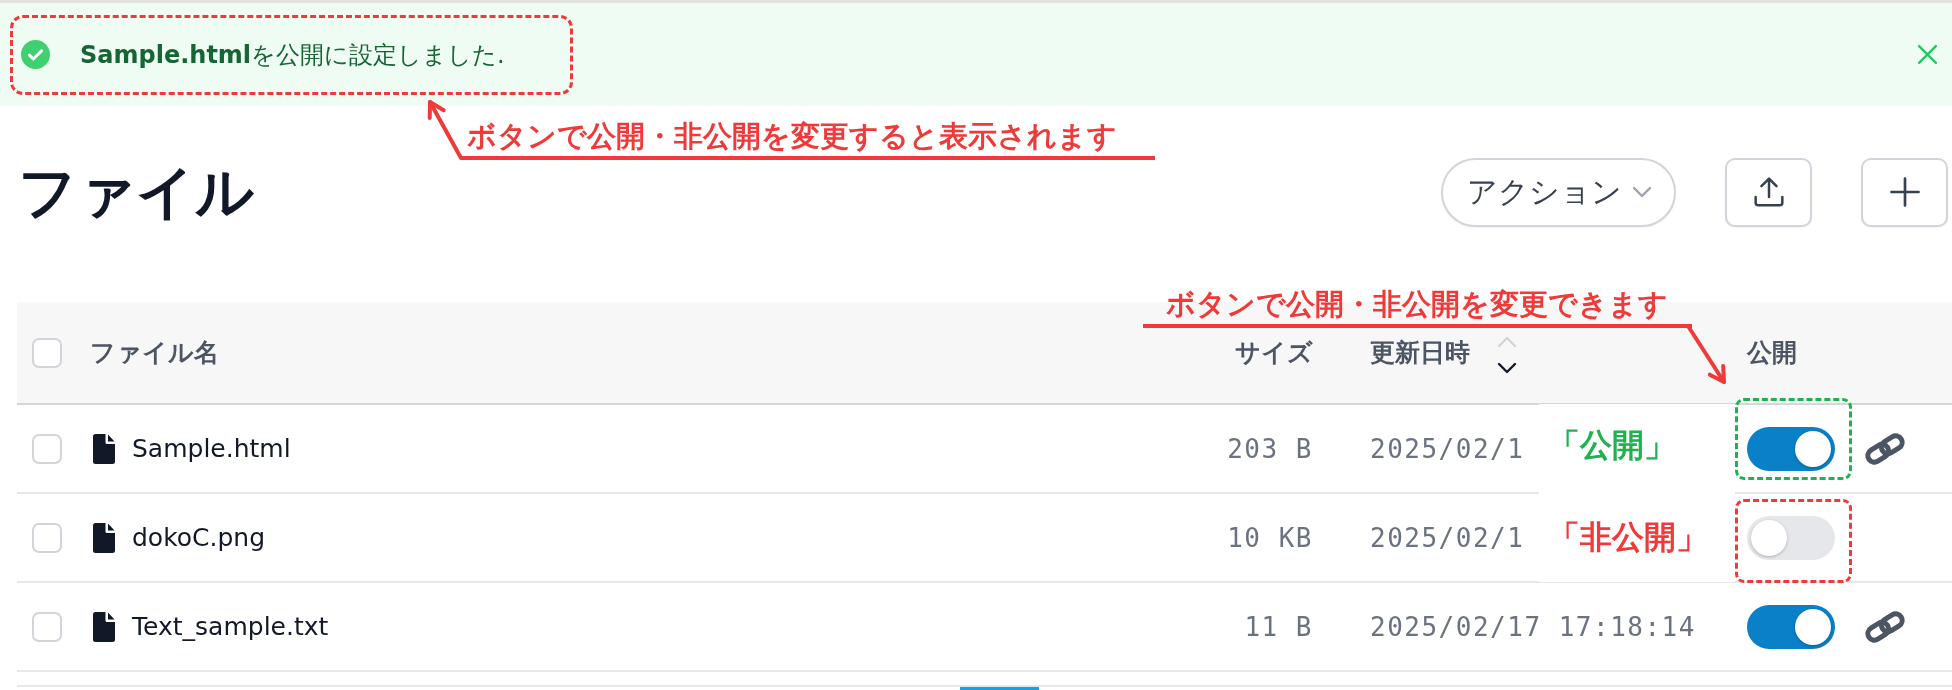 This screenshot has width=1952, height=690. I want to click on notification-message: Sample.htmlを公開に設定しました., so click(292, 55).